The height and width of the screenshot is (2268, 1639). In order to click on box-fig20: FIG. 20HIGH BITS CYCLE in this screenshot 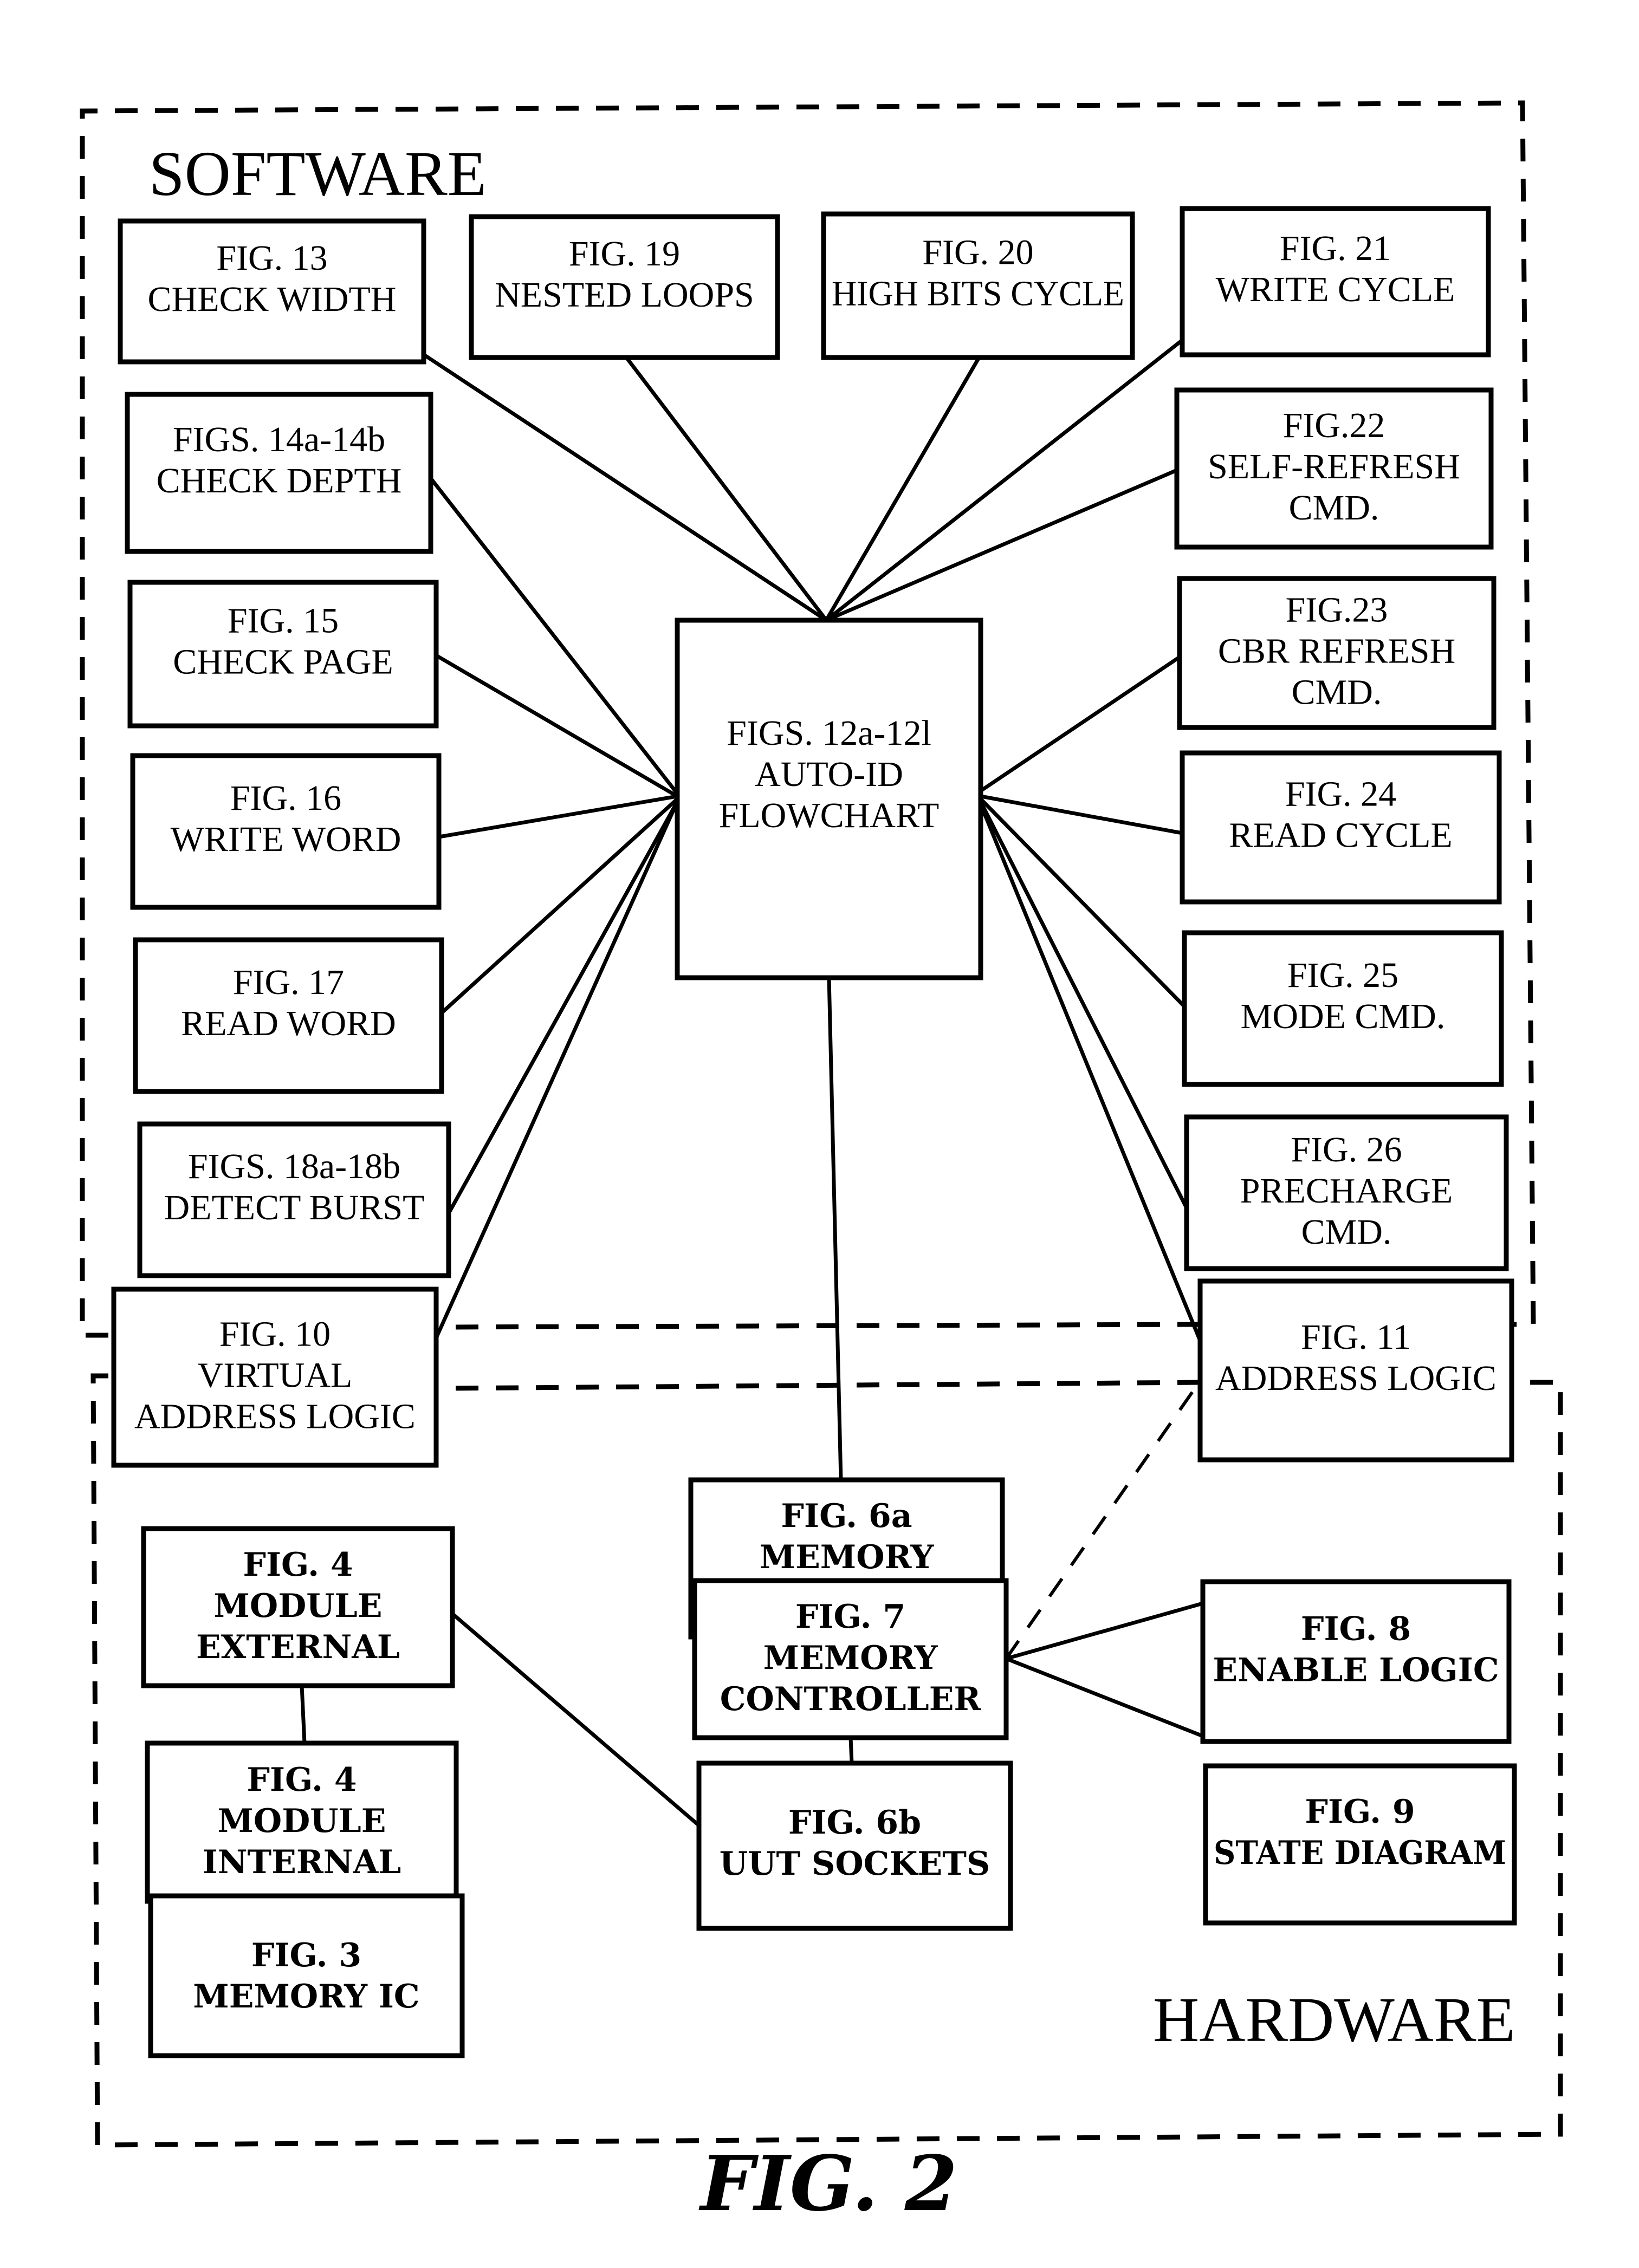, I will do `click(978, 285)`.